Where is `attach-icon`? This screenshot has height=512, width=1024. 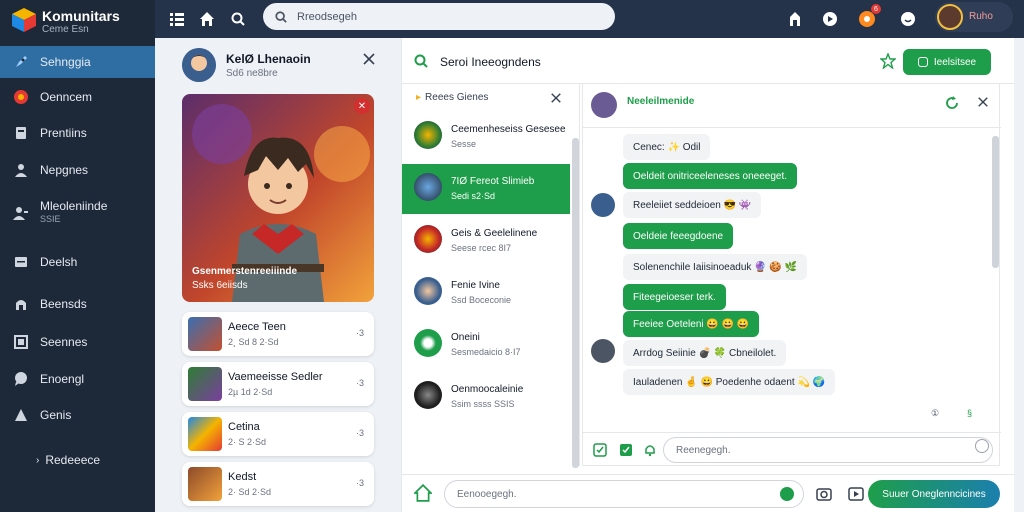
attach-icon is located at coordinates (787, 494).